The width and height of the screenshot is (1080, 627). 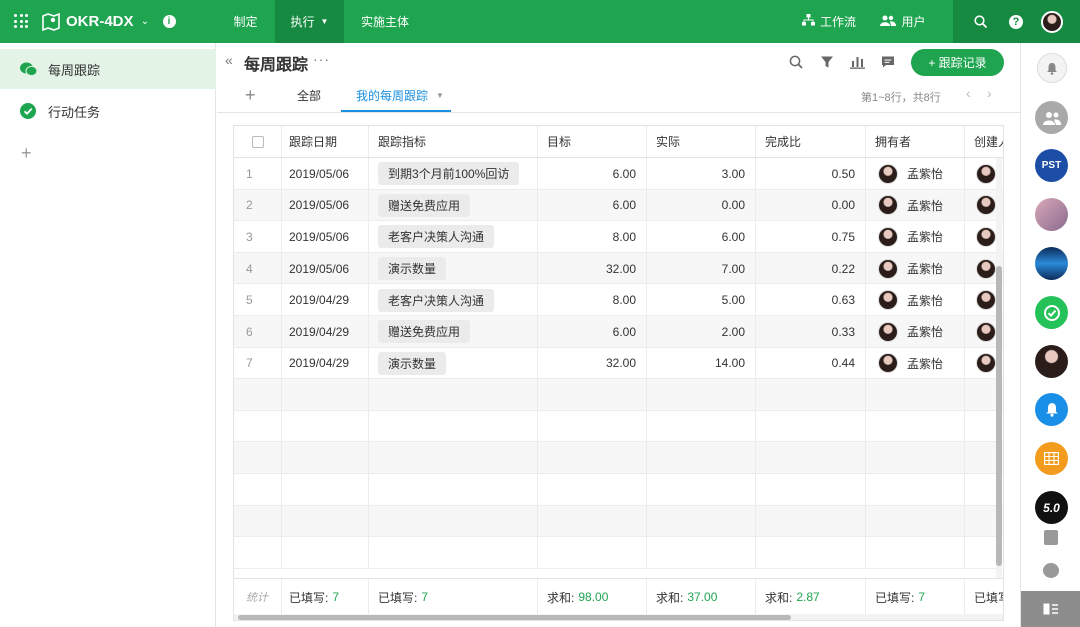 What do you see at coordinates (968, 93) in the screenshot?
I see `prev-page-icon: ‹` at bounding box center [968, 93].